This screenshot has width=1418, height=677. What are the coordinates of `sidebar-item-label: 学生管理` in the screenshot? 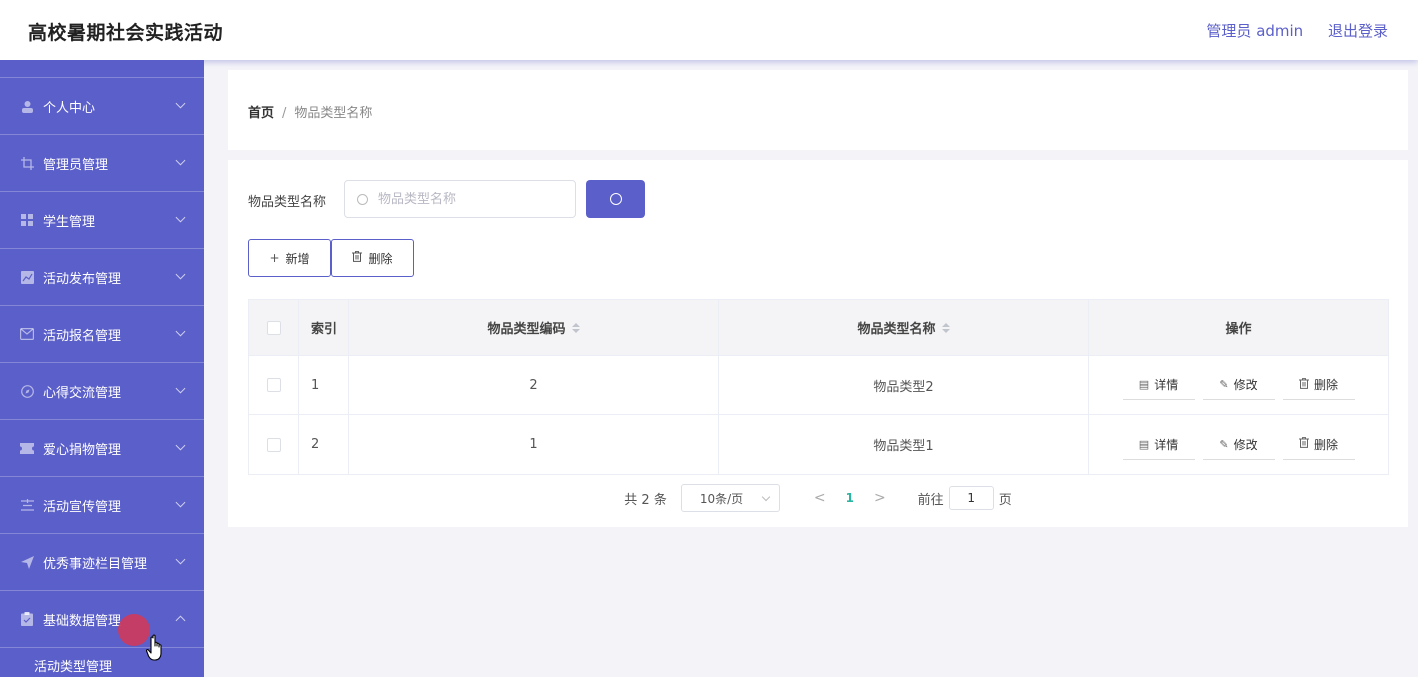 It's located at (69, 222).